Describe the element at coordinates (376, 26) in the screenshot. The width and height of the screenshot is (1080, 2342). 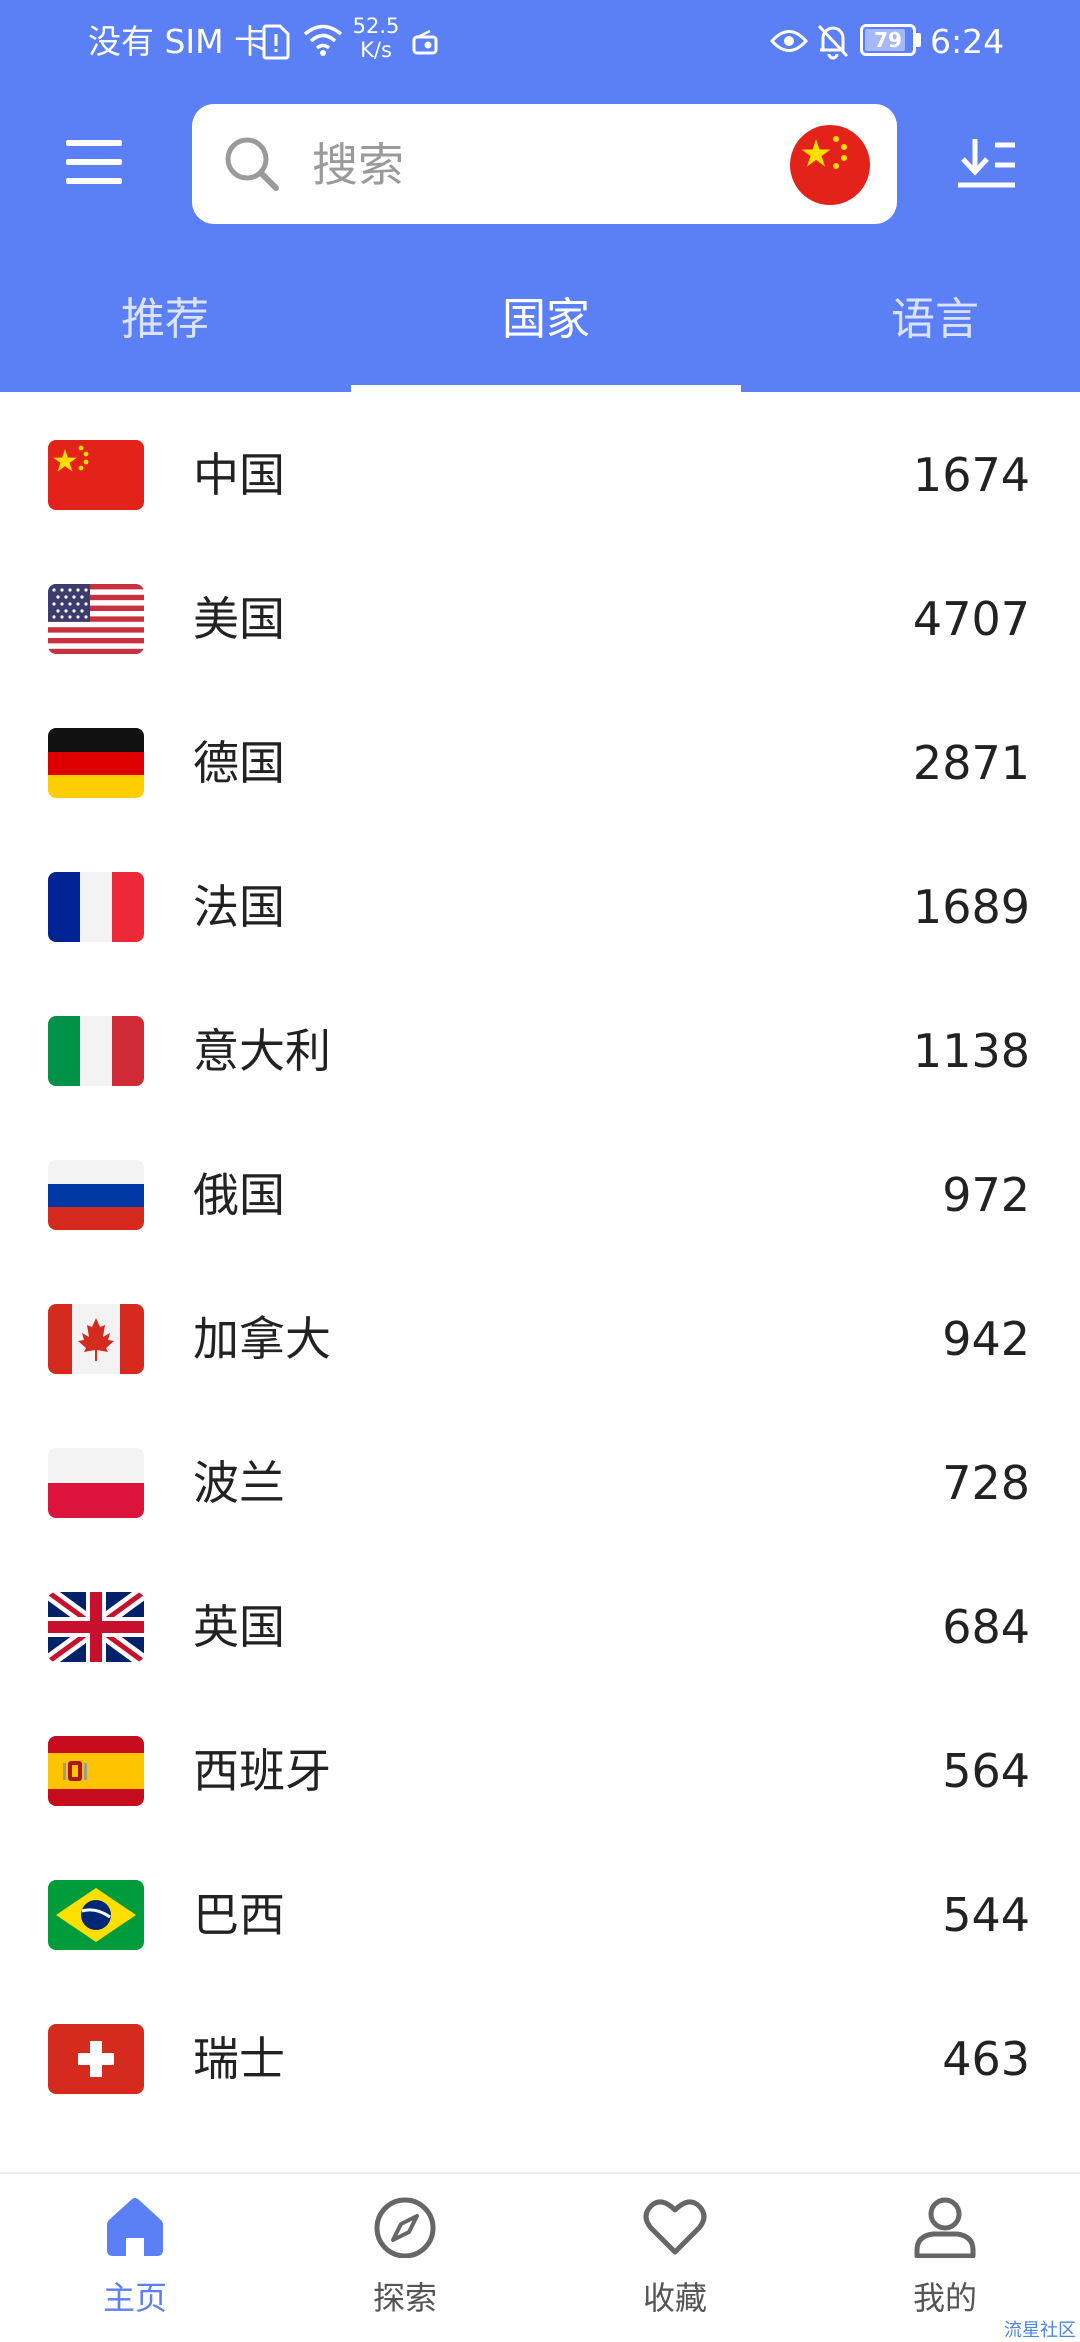
I see `net-speed-value: 52.5` at that location.